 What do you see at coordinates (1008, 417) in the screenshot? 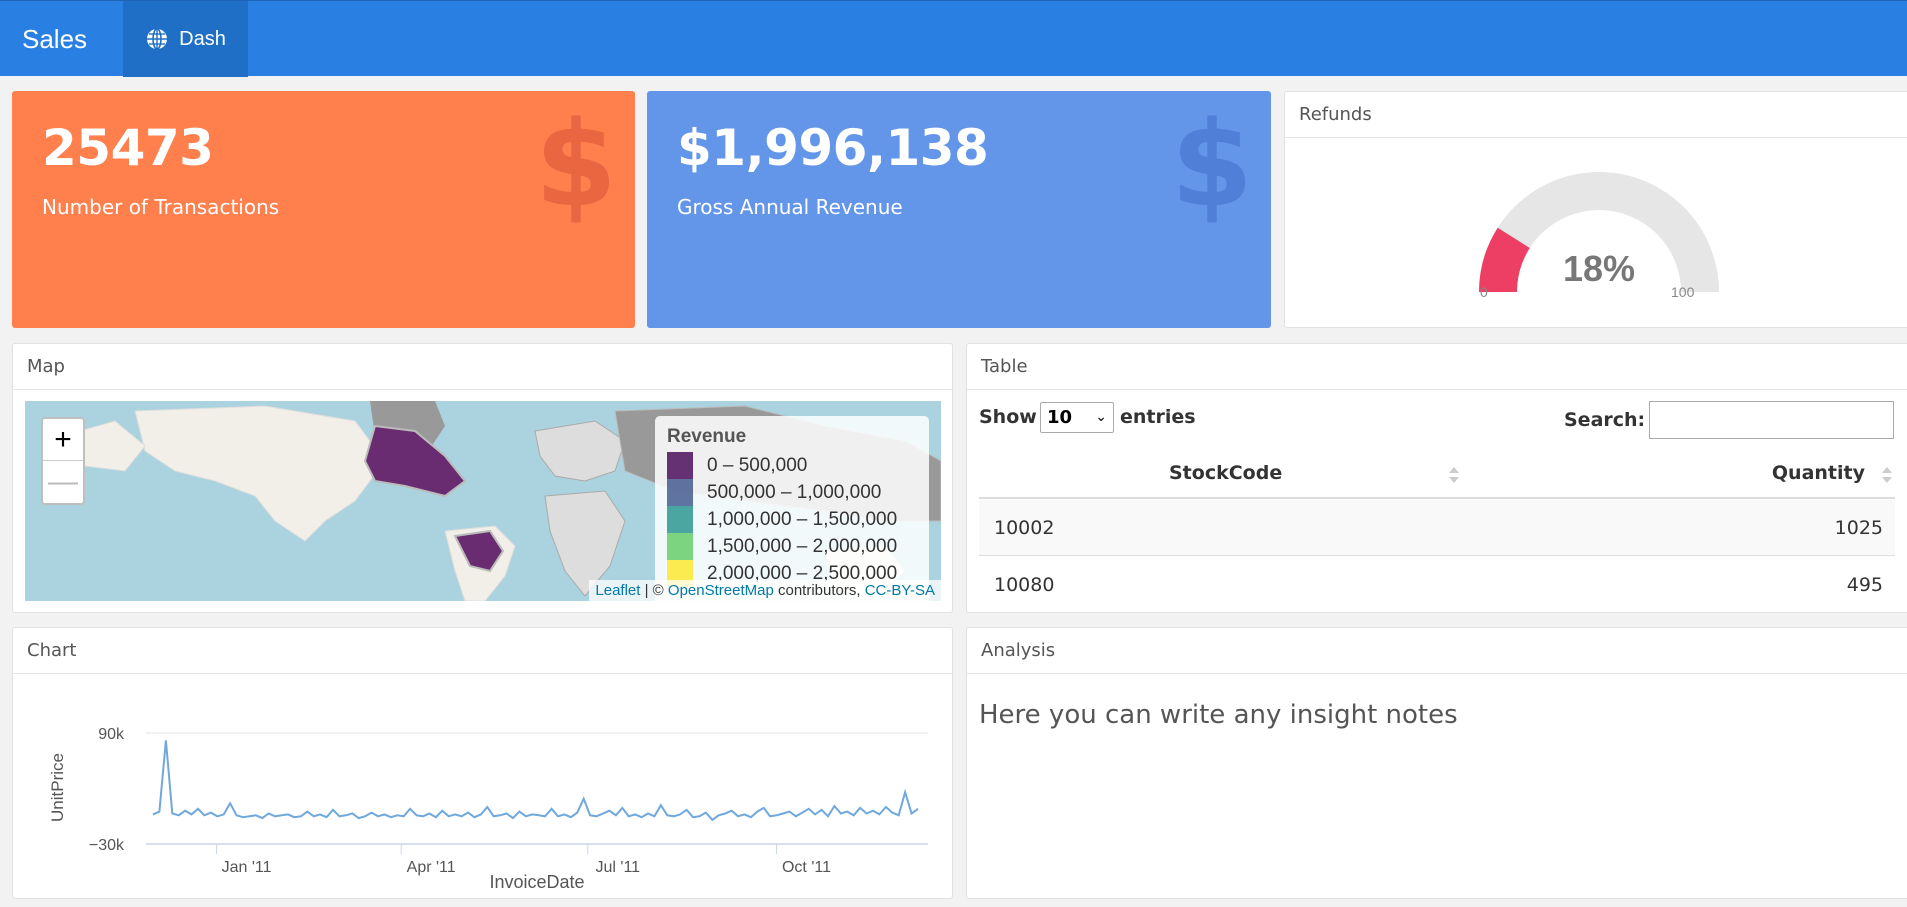
I see `show-label: Show` at bounding box center [1008, 417].